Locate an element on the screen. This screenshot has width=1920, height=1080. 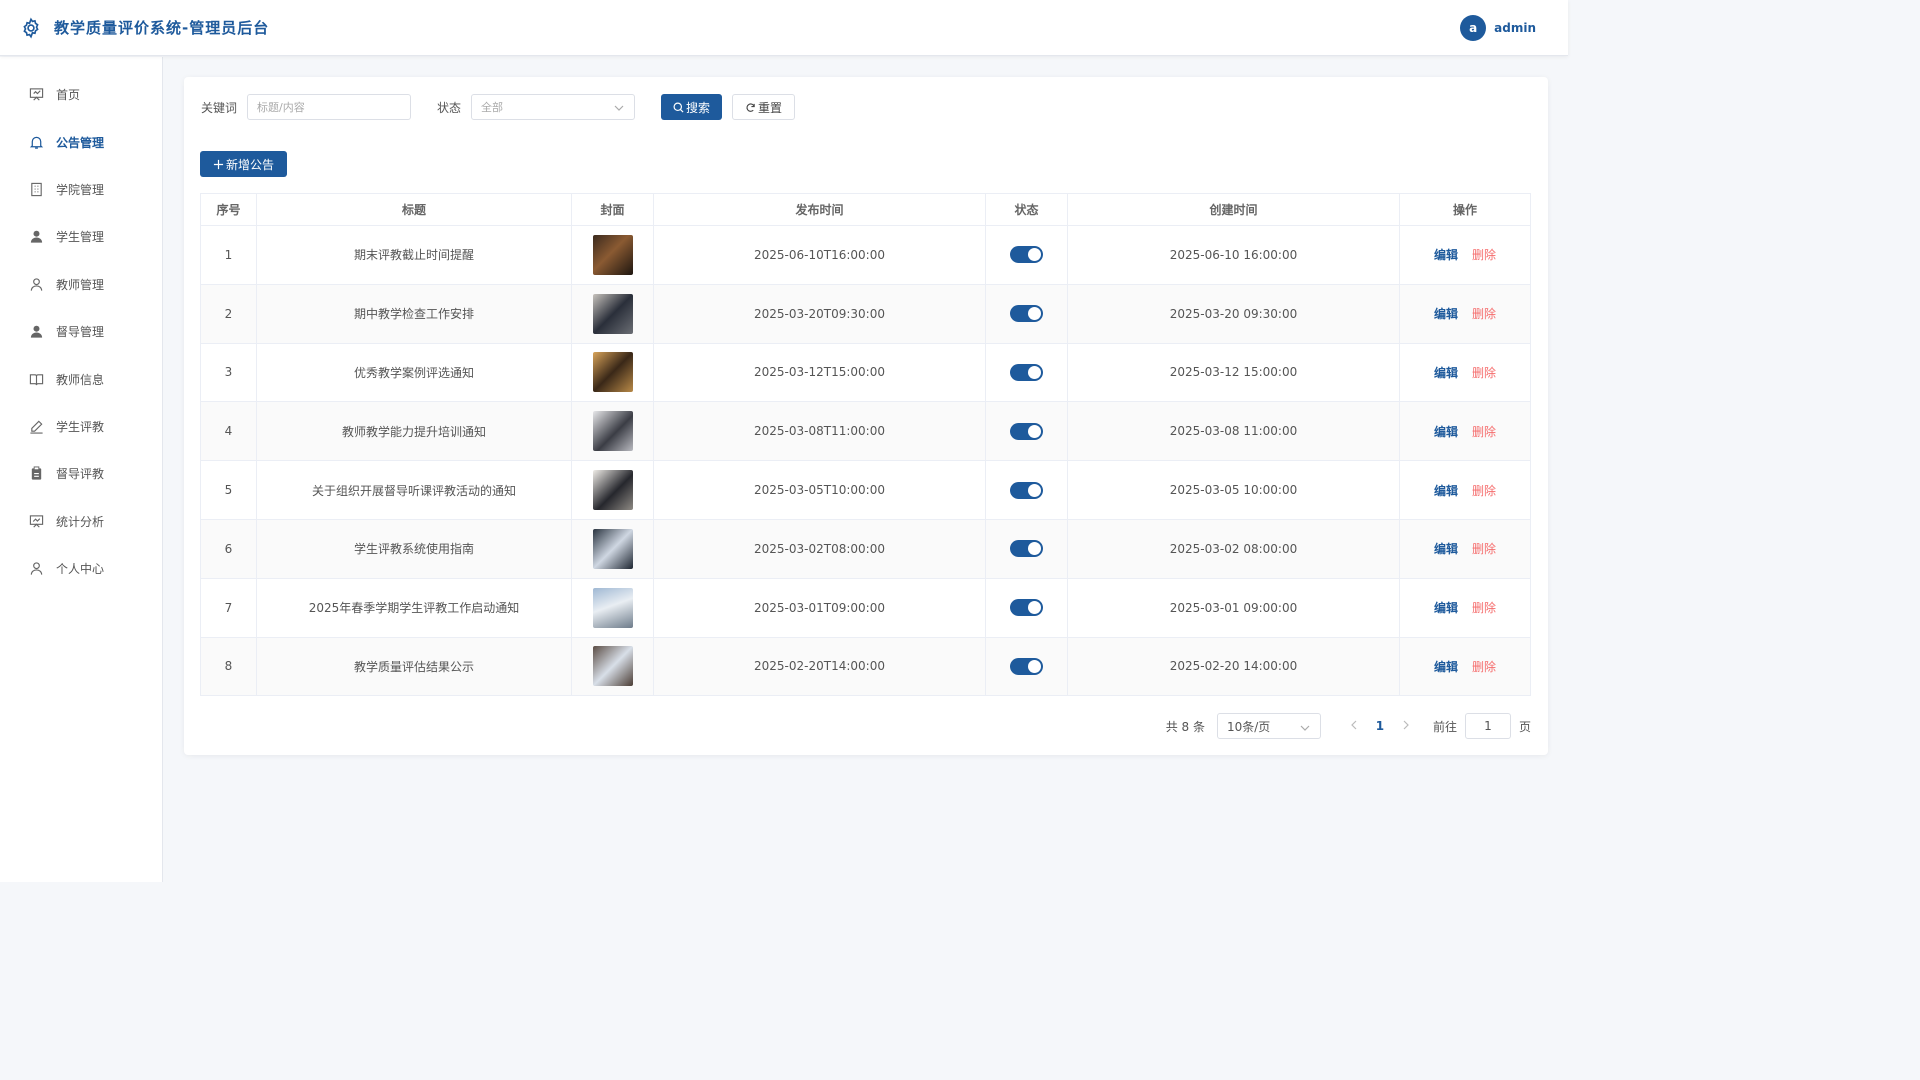
row-publish-time: 2025-03-08T11:00:00 is located at coordinates (819, 431).